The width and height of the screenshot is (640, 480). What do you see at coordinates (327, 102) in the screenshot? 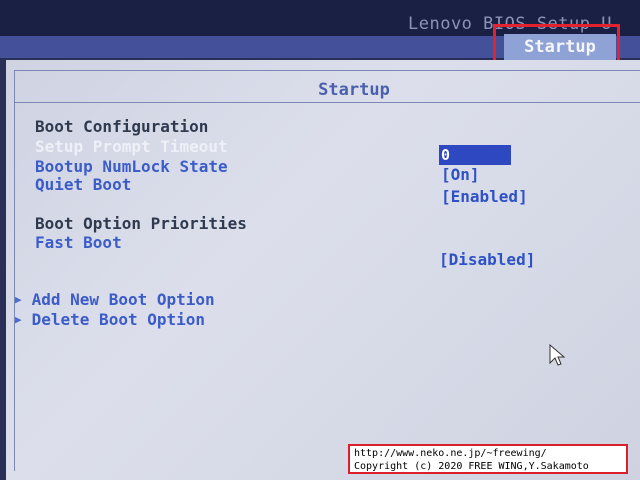
I see `title-divider` at bounding box center [327, 102].